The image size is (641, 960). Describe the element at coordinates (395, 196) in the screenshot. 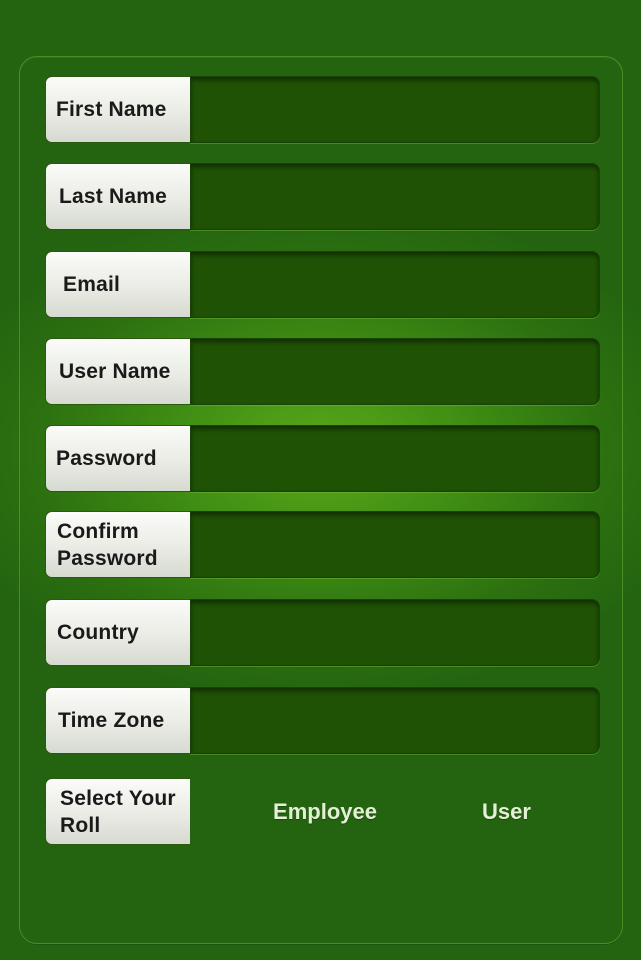

I see `last-name-input` at that location.